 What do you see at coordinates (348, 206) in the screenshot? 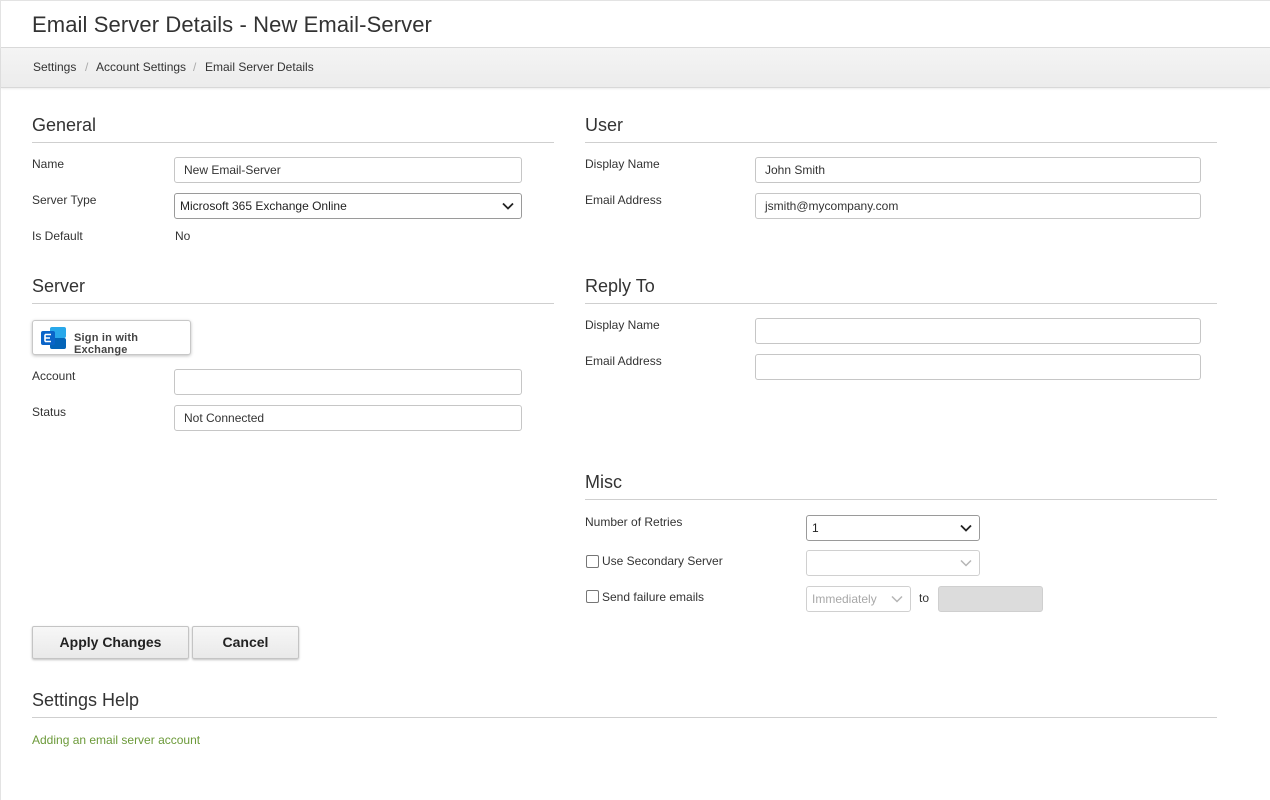
I see `server-type-select: Microsoft 365 Exchange Online` at bounding box center [348, 206].